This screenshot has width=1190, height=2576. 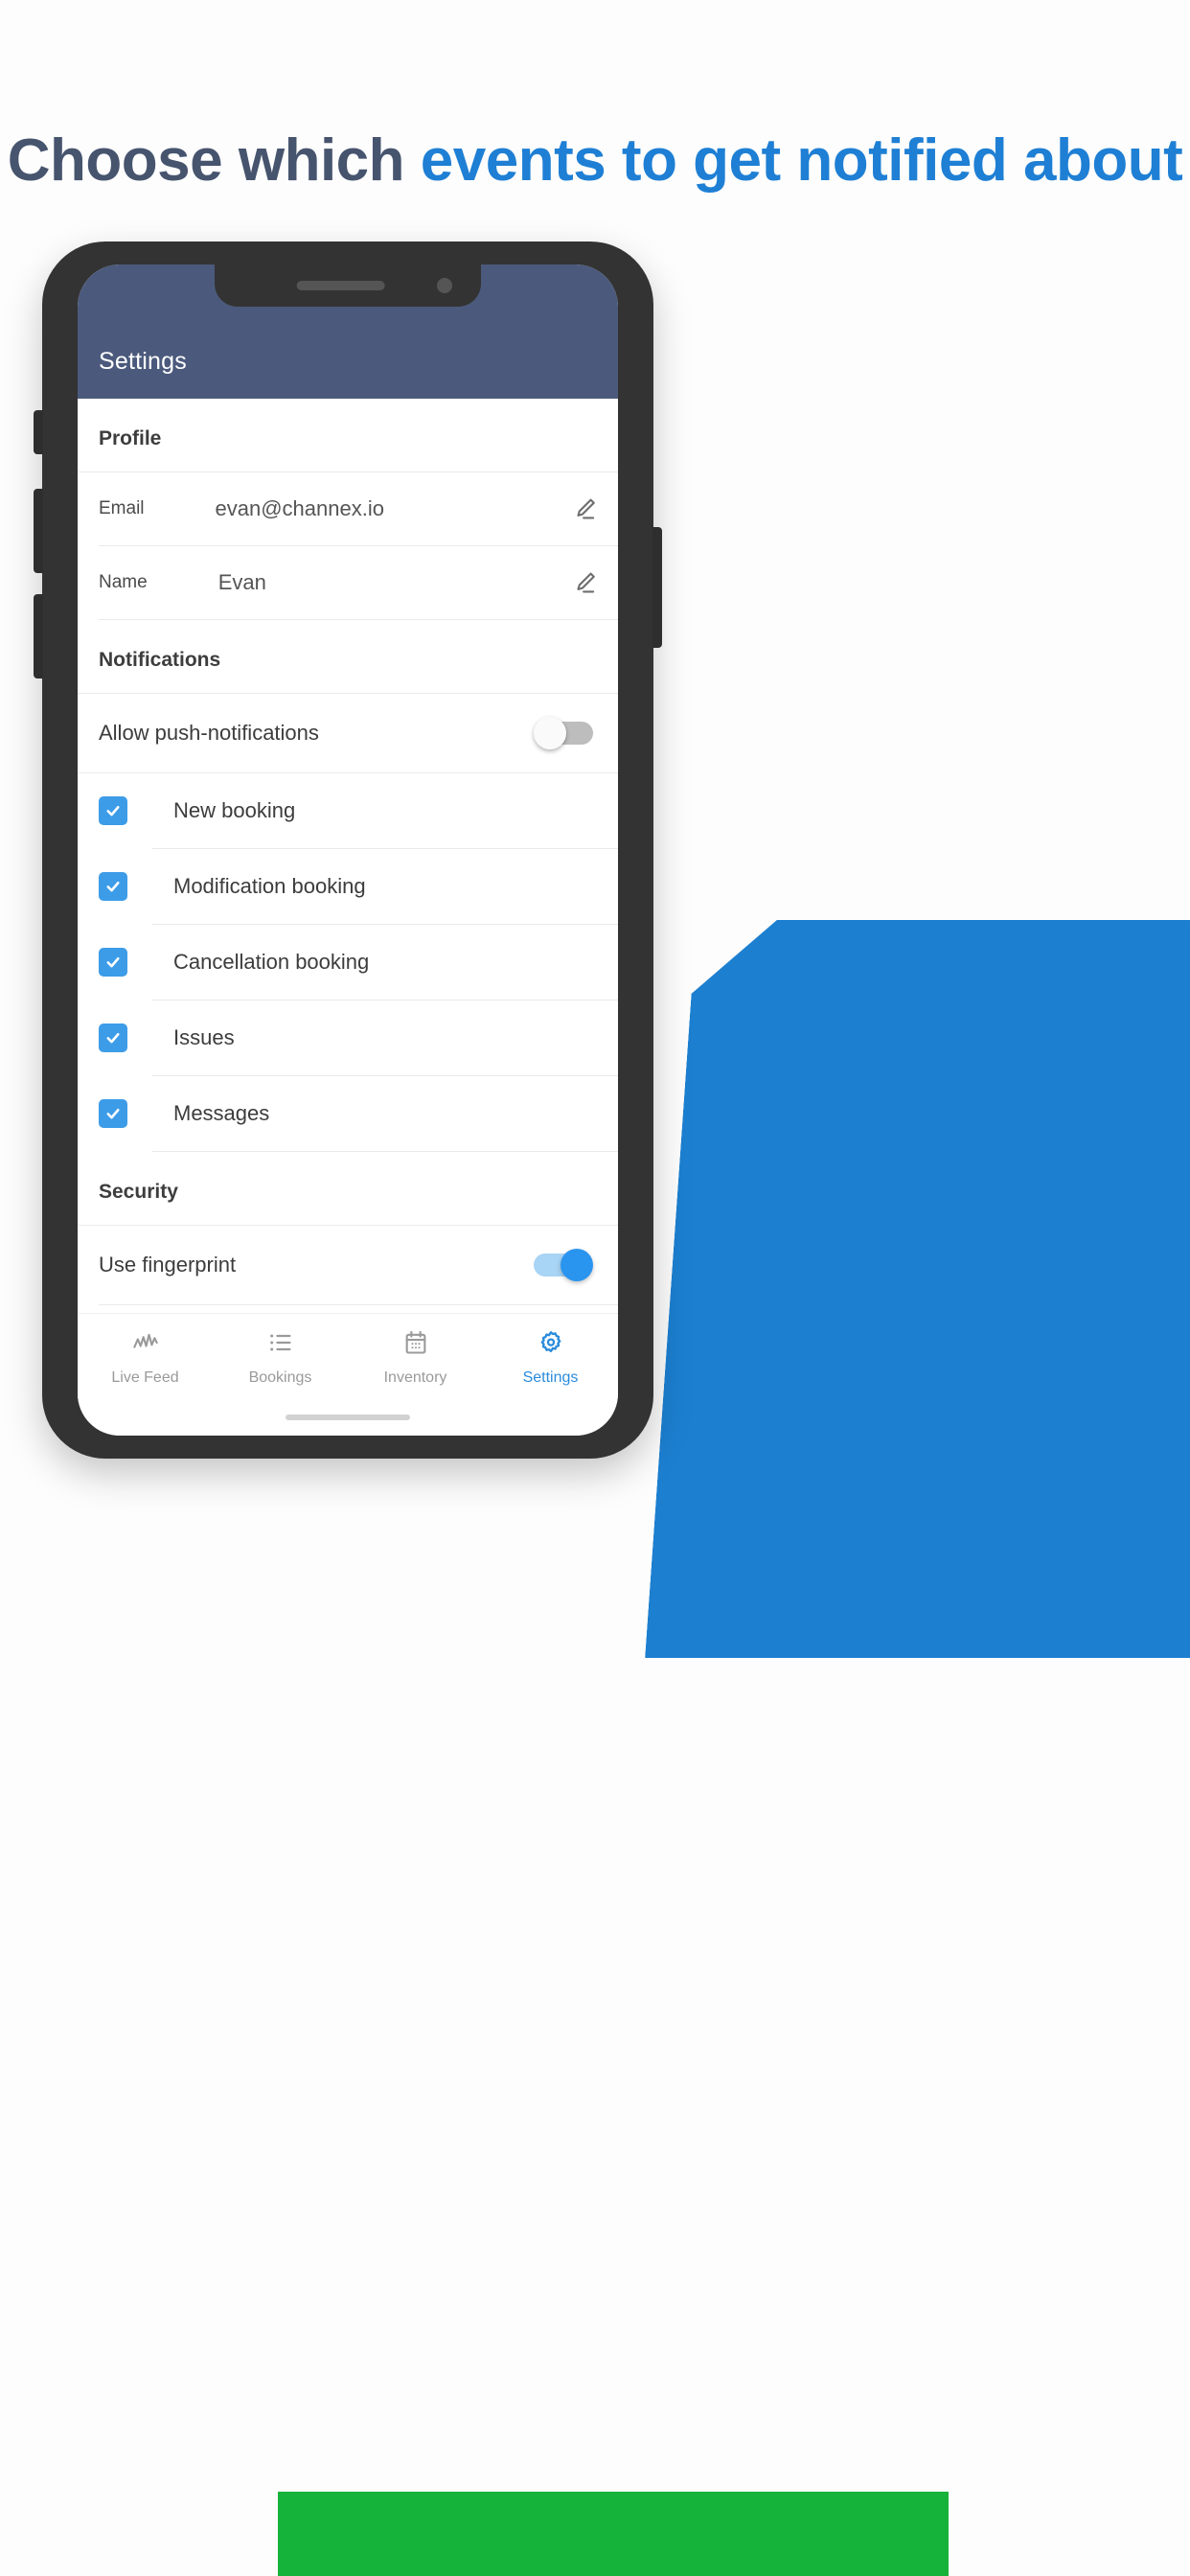 I want to click on phone-mute-switch, so click(x=39, y=432).